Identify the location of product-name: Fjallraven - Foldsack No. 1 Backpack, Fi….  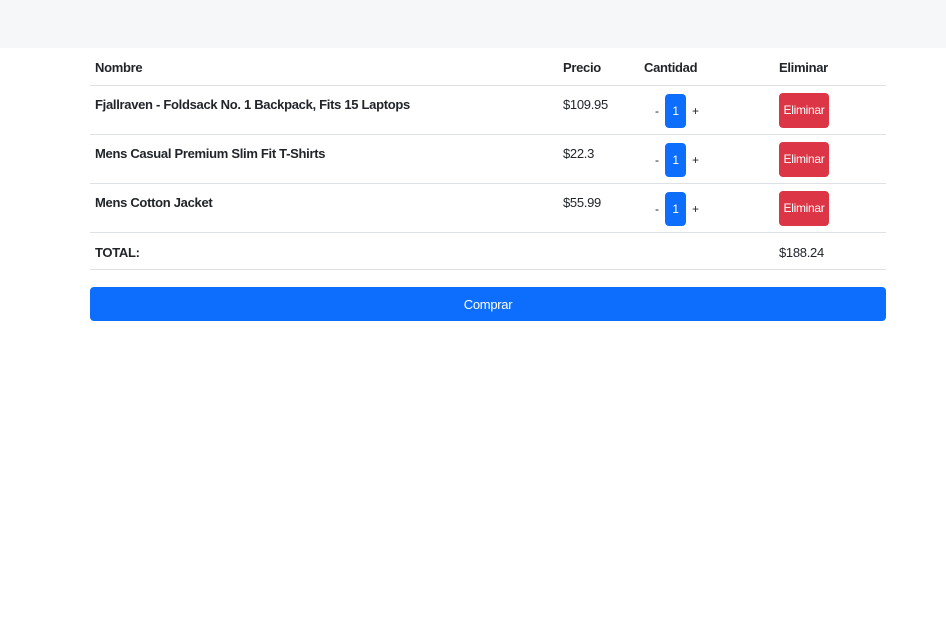
(324, 110).